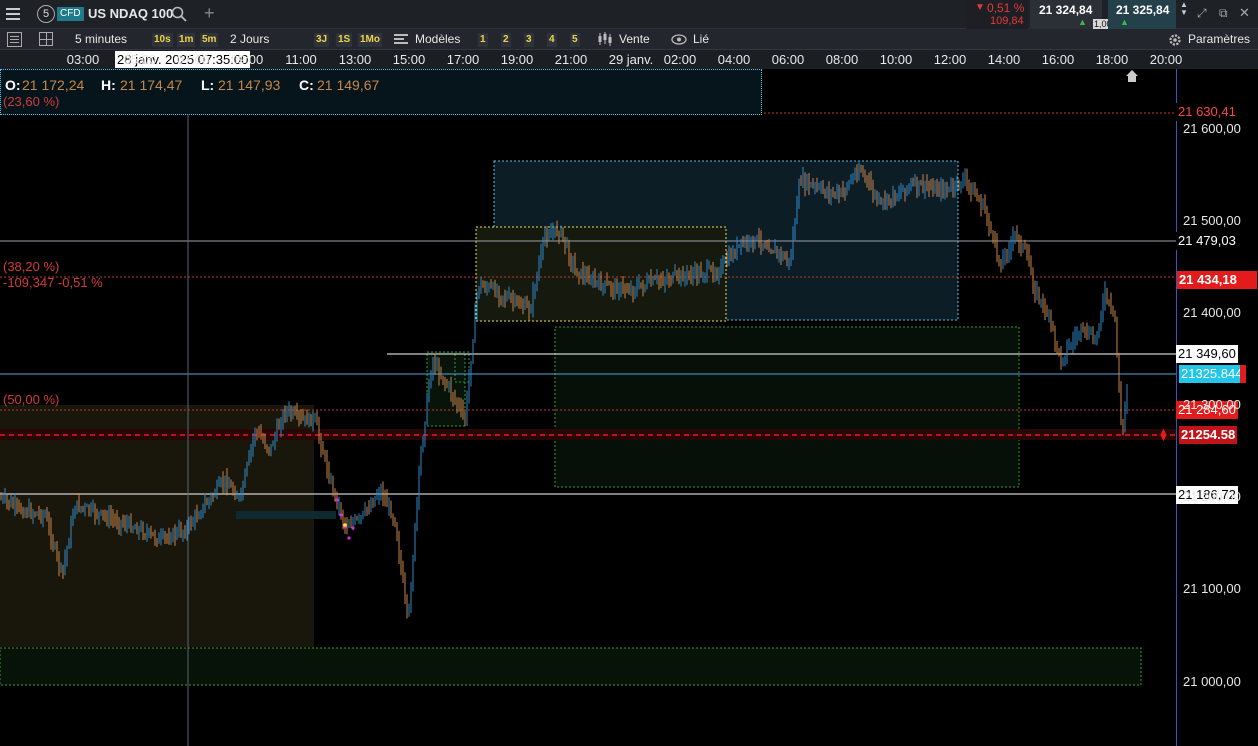 This screenshot has height=746, width=1258. Describe the element at coordinates (1163, 435) in the screenshot. I see `alert-handle-icon: ▲ ▼` at that location.